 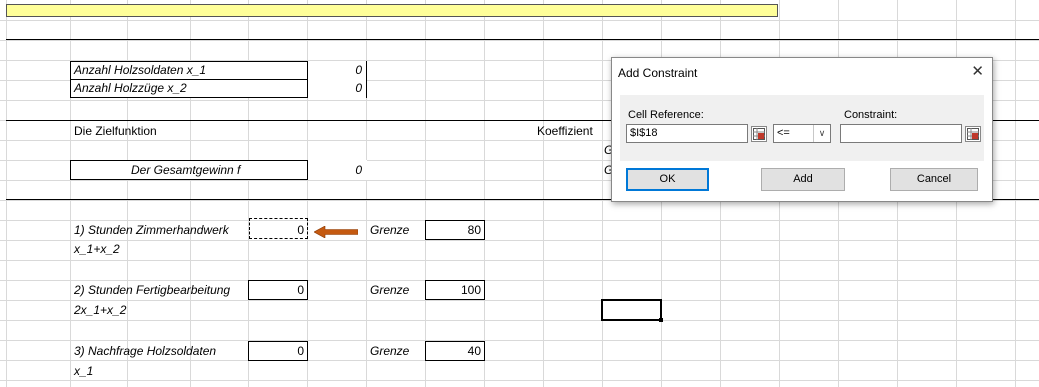 I want to click on cell-reference-input: $I$18, so click(x=687, y=133).